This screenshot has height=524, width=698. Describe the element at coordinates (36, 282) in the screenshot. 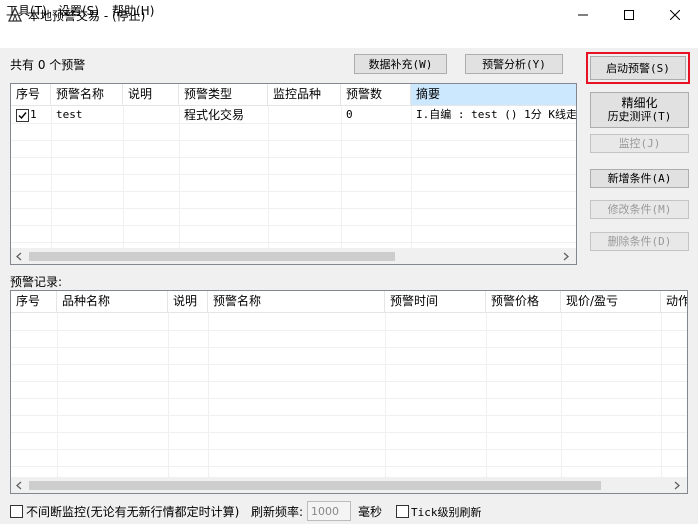

I see `alert-records-label: 预警记录:` at that location.